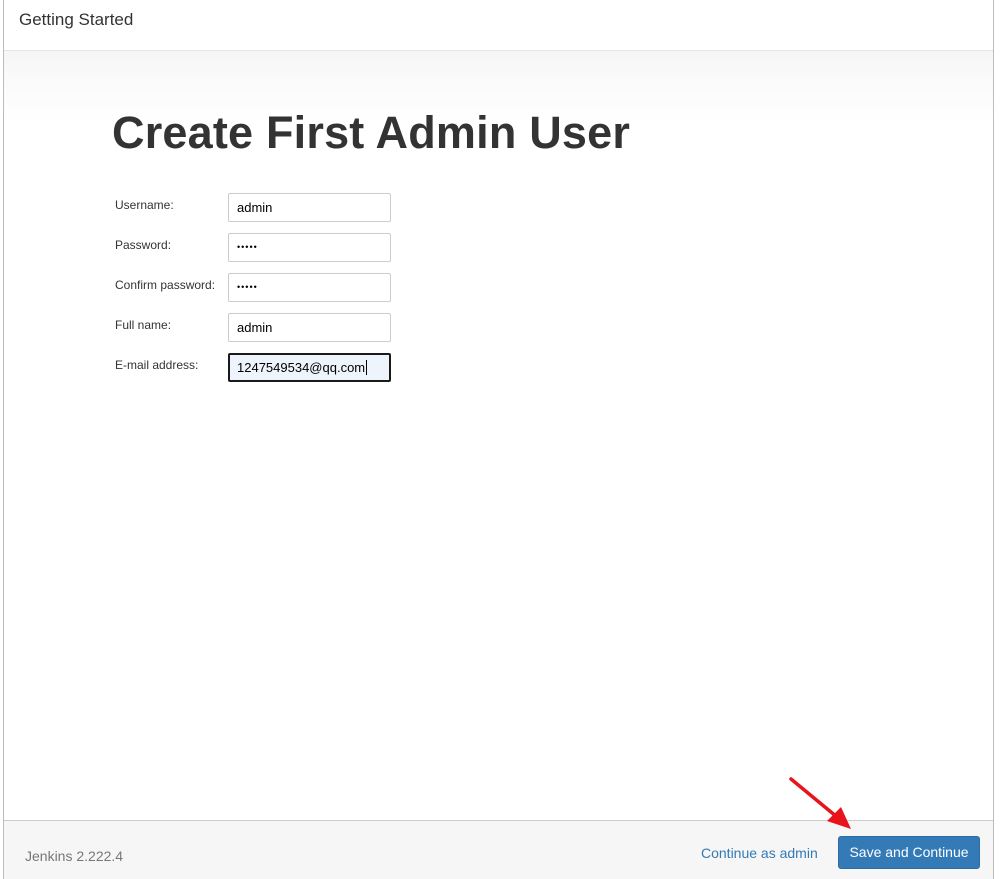 Image resolution: width=1000 pixels, height=879 pixels. Describe the element at coordinates (157, 365) in the screenshot. I see `email-label: E-mail address:` at that location.